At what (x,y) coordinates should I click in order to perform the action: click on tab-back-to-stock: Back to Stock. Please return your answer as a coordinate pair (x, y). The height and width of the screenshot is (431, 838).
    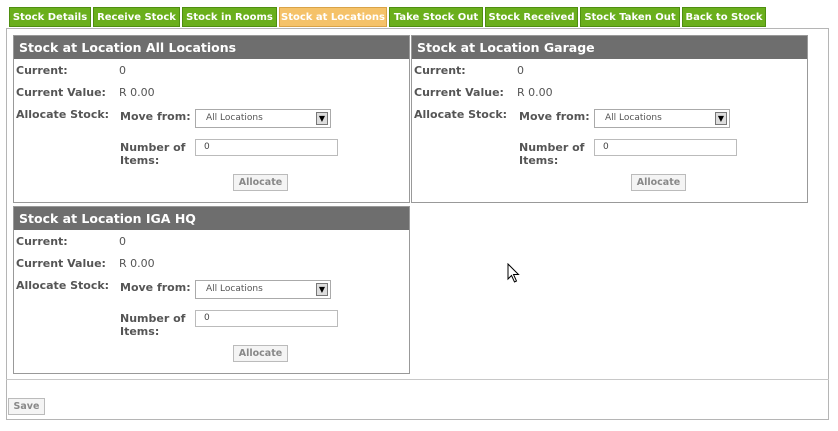
    Looking at the image, I should click on (724, 17).